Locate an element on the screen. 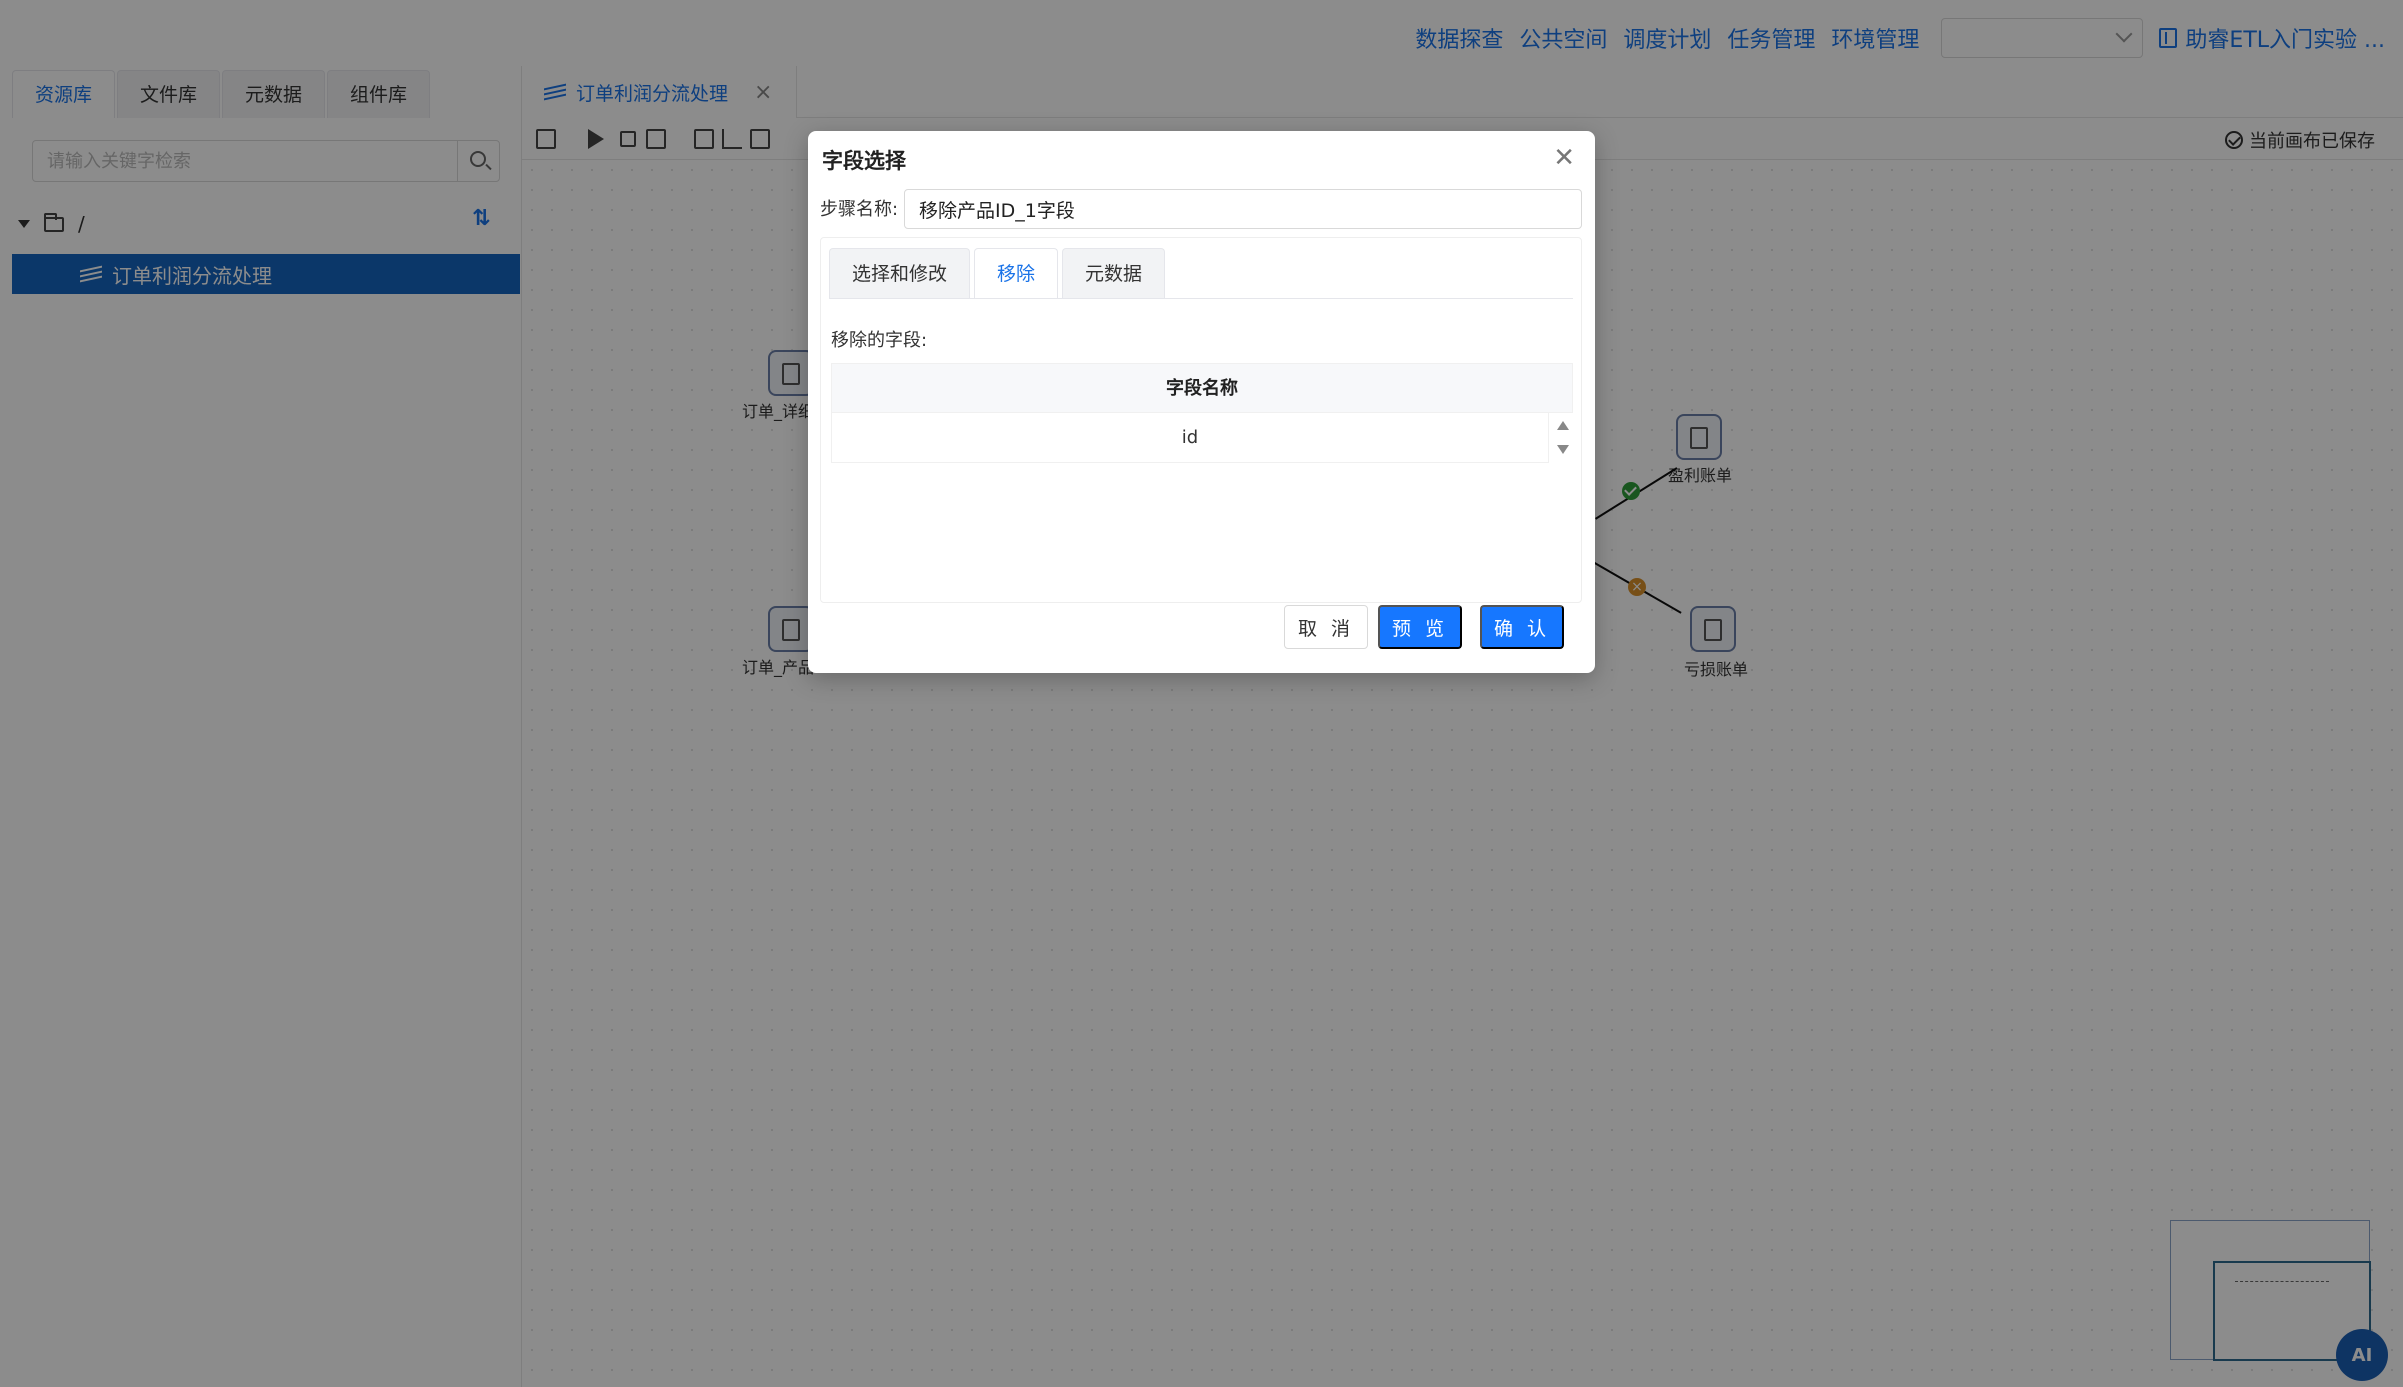  dialog-title: 字段选择 is located at coordinates (864, 161).